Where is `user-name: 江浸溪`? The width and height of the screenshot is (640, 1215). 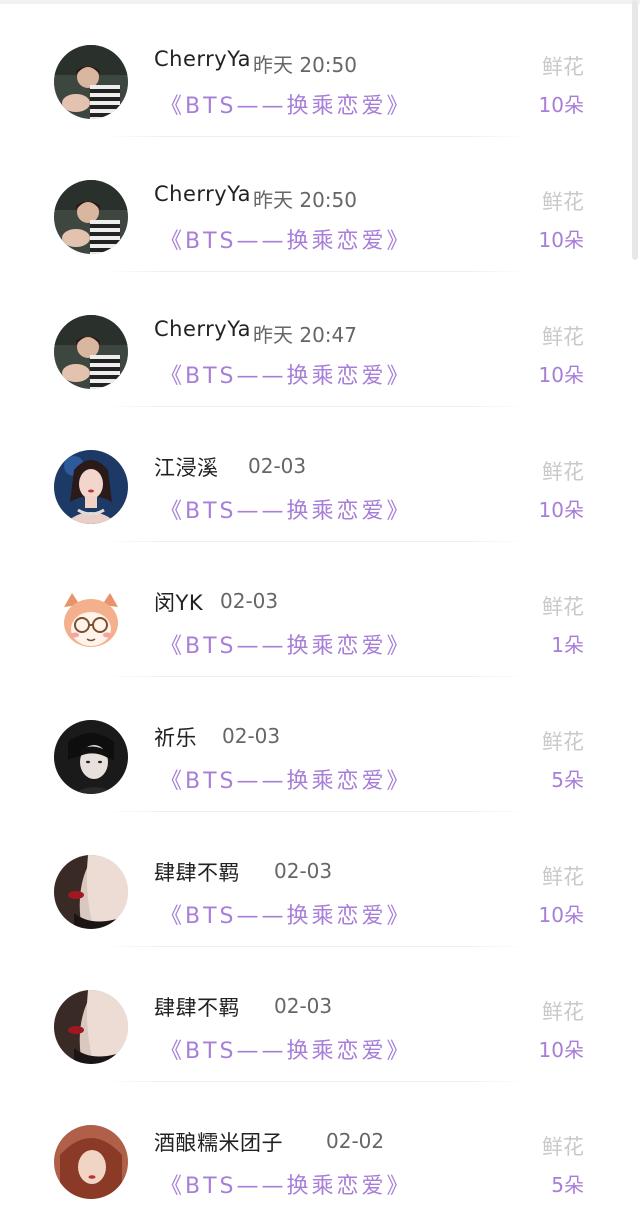 user-name: 江浸溪 is located at coordinates (186, 467).